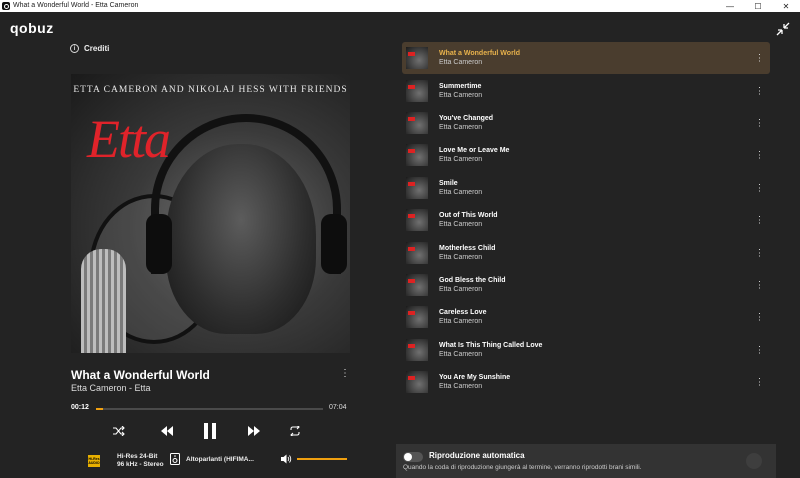  I want to click on queue-item: Out of This World Etta Cameron ⋮, so click(586, 220).